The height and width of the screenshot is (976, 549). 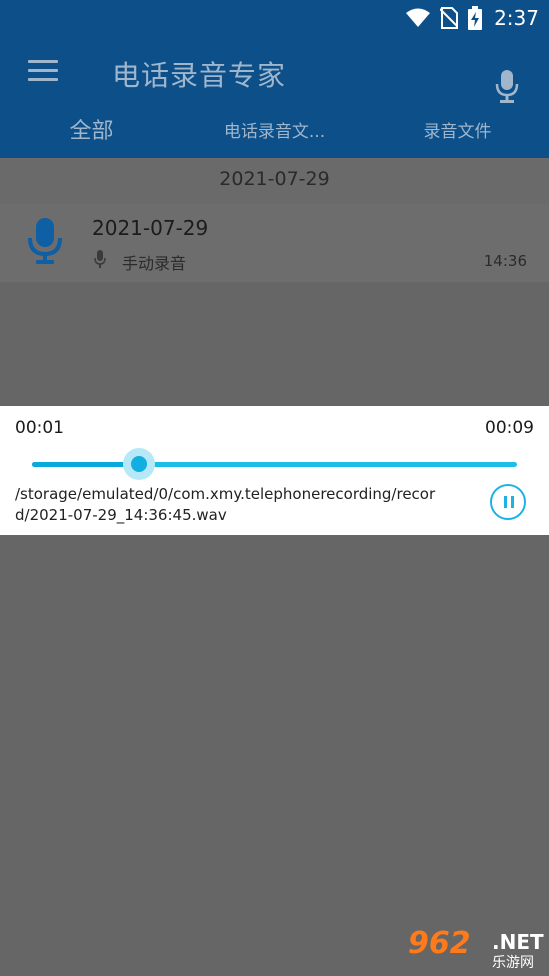 I want to click on list-item, so click(x=274, y=243).